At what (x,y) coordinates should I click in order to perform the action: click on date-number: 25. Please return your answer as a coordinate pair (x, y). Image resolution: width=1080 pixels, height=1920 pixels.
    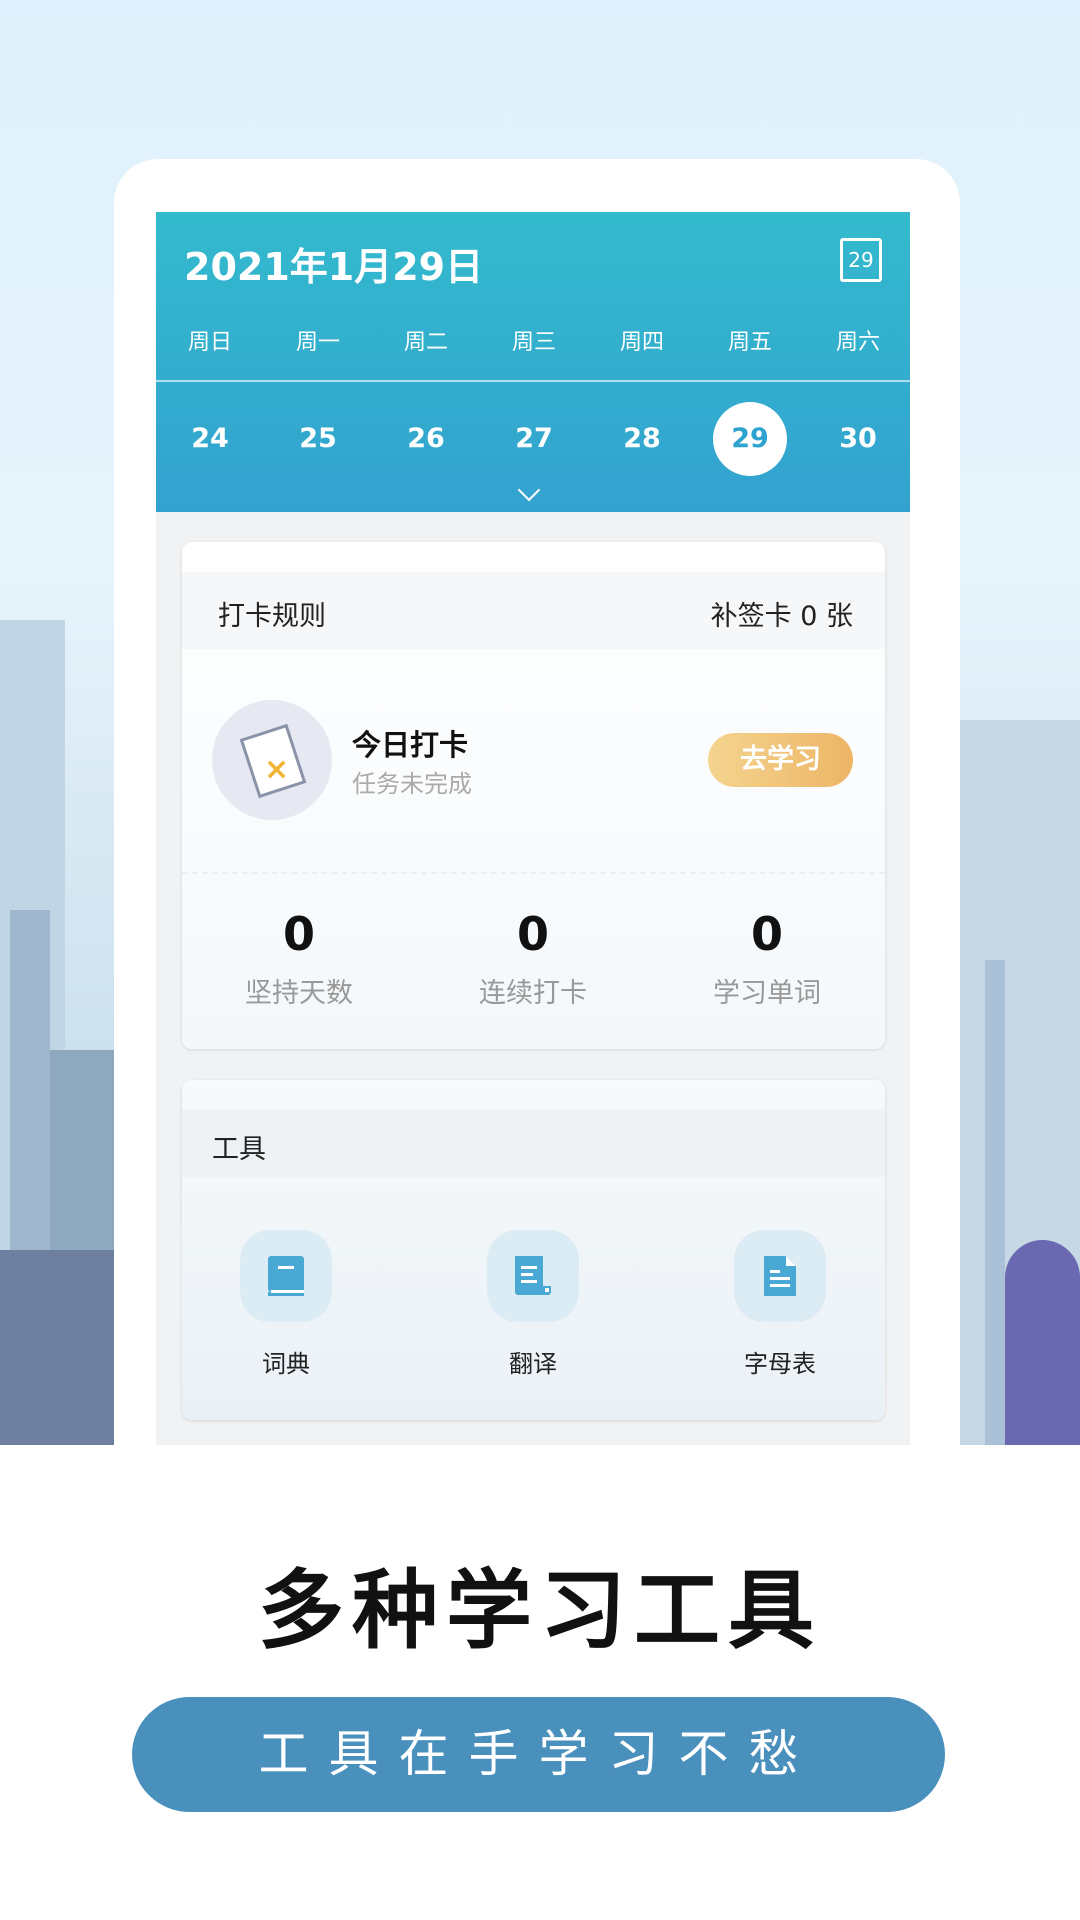
    Looking at the image, I should click on (318, 438).